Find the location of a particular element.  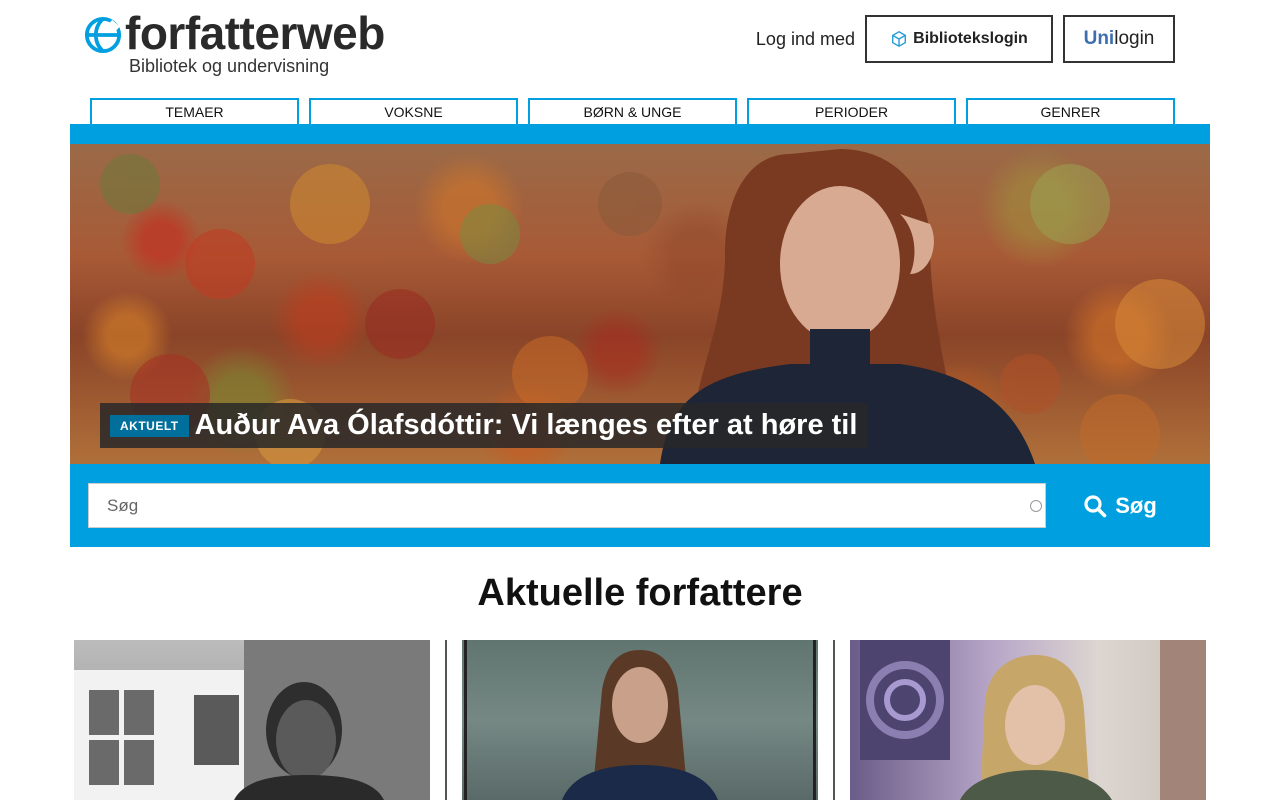

search-button-label: Søg is located at coordinates (1136, 505).